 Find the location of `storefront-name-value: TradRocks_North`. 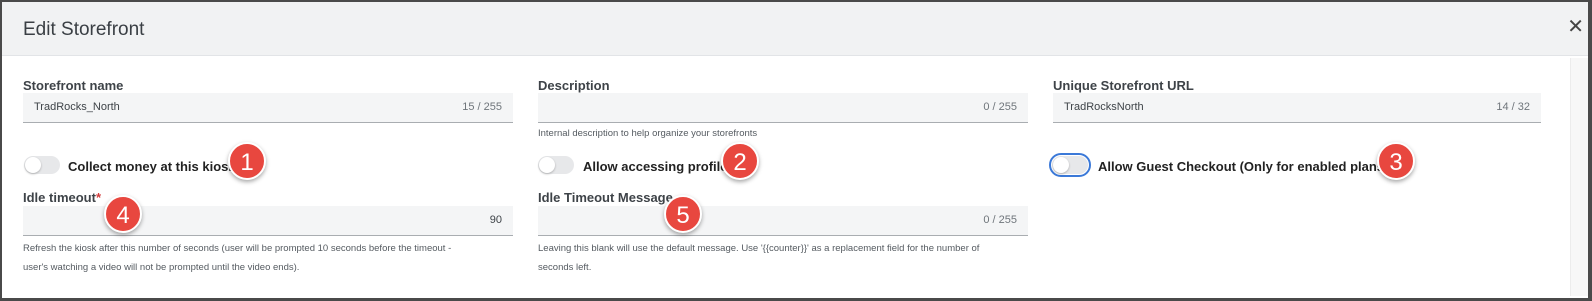

storefront-name-value: TradRocks_North is located at coordinates (77, 107).